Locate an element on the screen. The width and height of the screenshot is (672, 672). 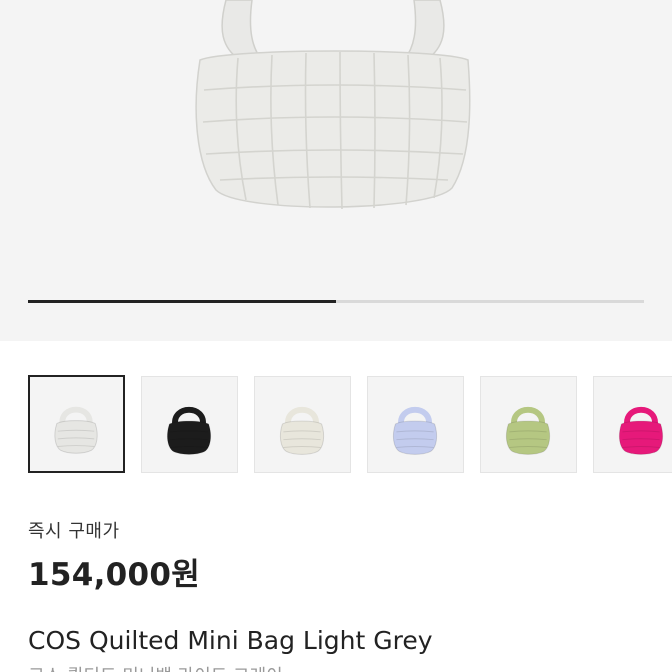
product-title: COS Quilted Mini Bag Light Grey is located at coordinates (230, 640).